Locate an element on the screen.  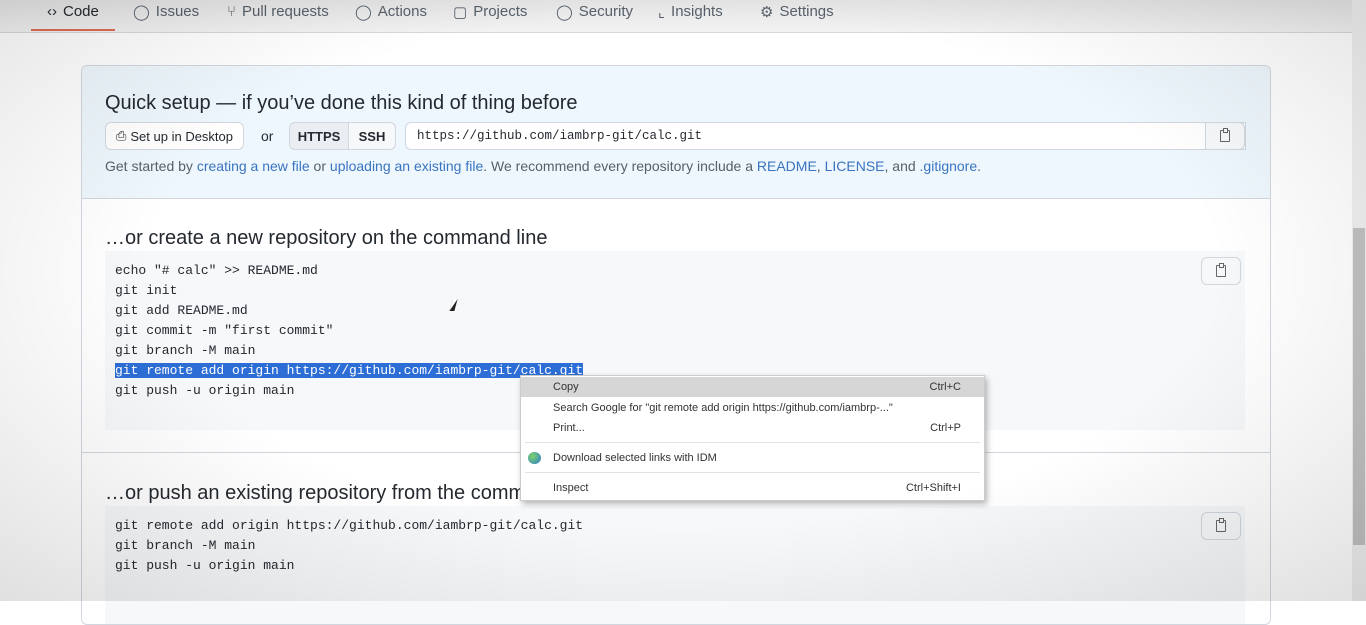
issue-icon: ◯ is located at coordinates (141, 12).